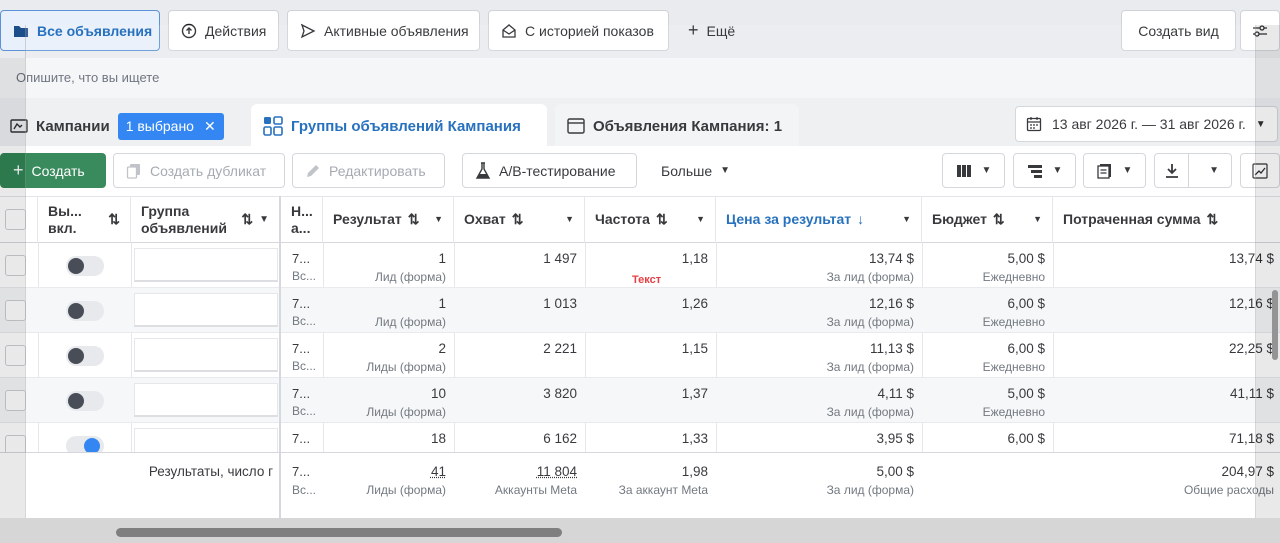  What do you see at coordinates (159, 126) in the screenshot?
I see `selected-count-label: 1 выбрано` at bounding box center [159, 126].